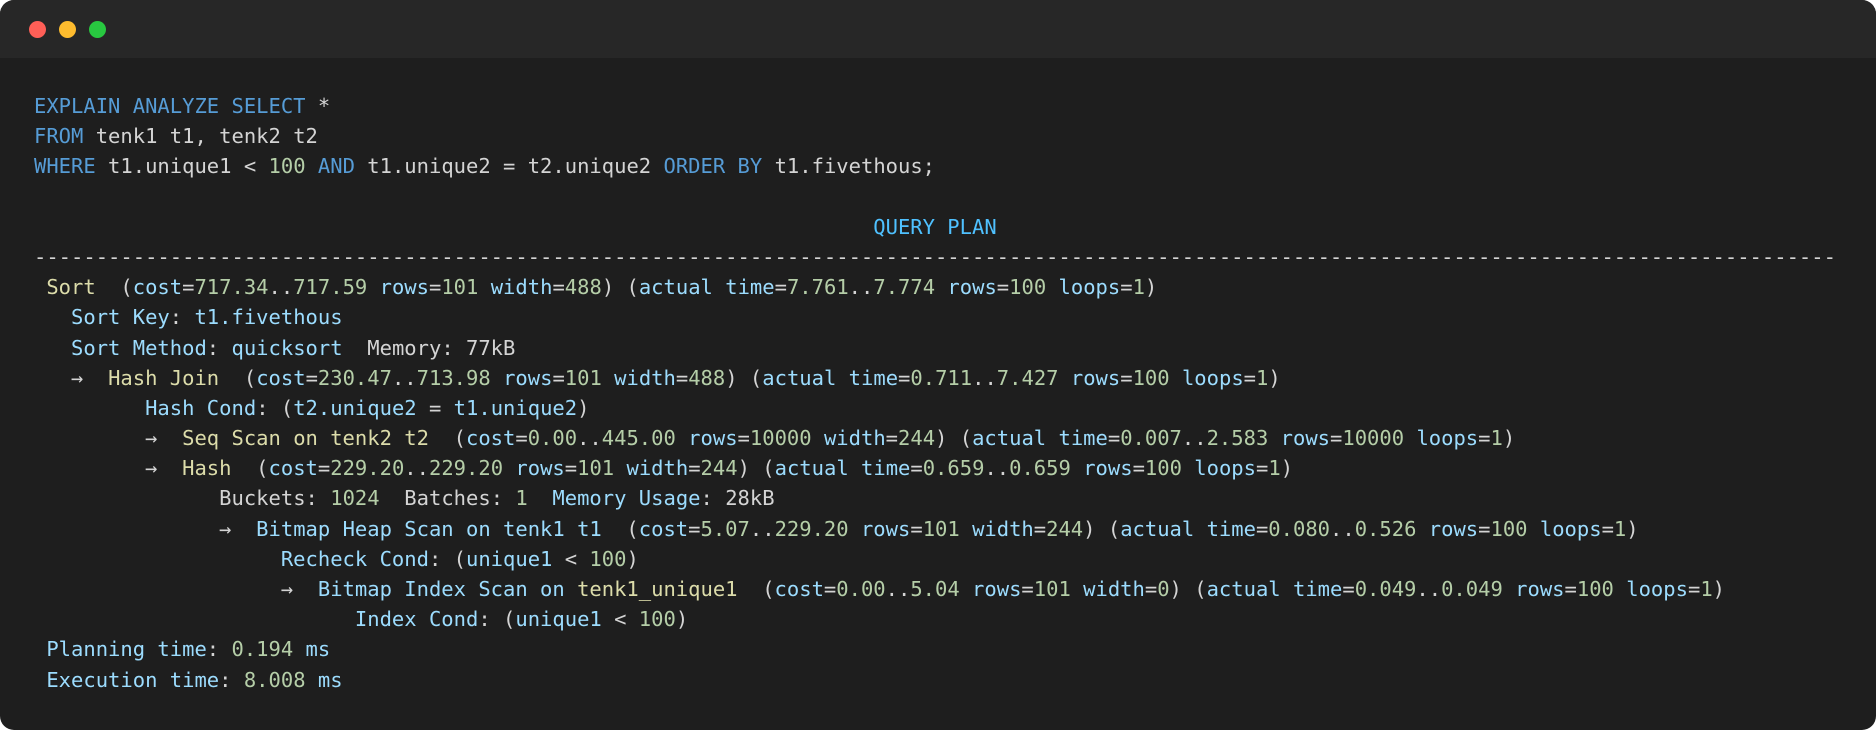 This screenshot has width=1876, height=730. What do you see at coordinates (262, 649) in the screenshot?
I see `code-token: 0.194` at bounding box center [262, 649].